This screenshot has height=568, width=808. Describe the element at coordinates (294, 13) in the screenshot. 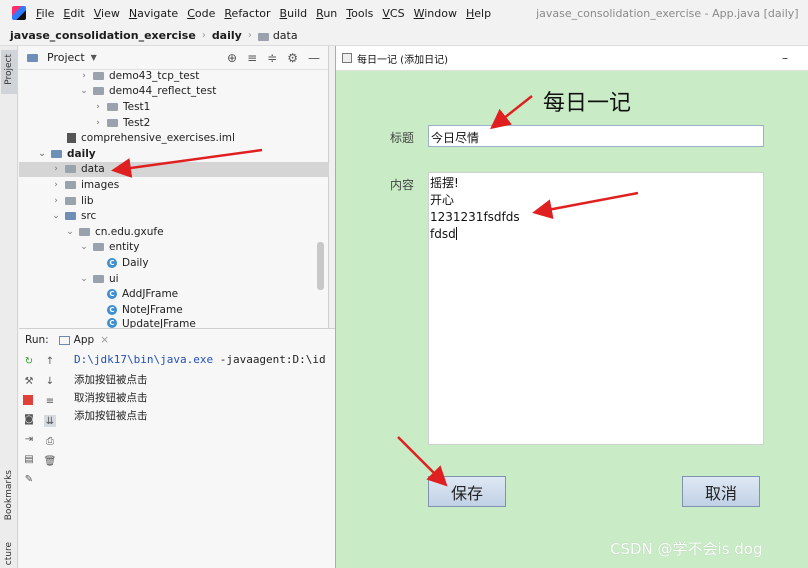

I see `menu-build: Build` at that location.